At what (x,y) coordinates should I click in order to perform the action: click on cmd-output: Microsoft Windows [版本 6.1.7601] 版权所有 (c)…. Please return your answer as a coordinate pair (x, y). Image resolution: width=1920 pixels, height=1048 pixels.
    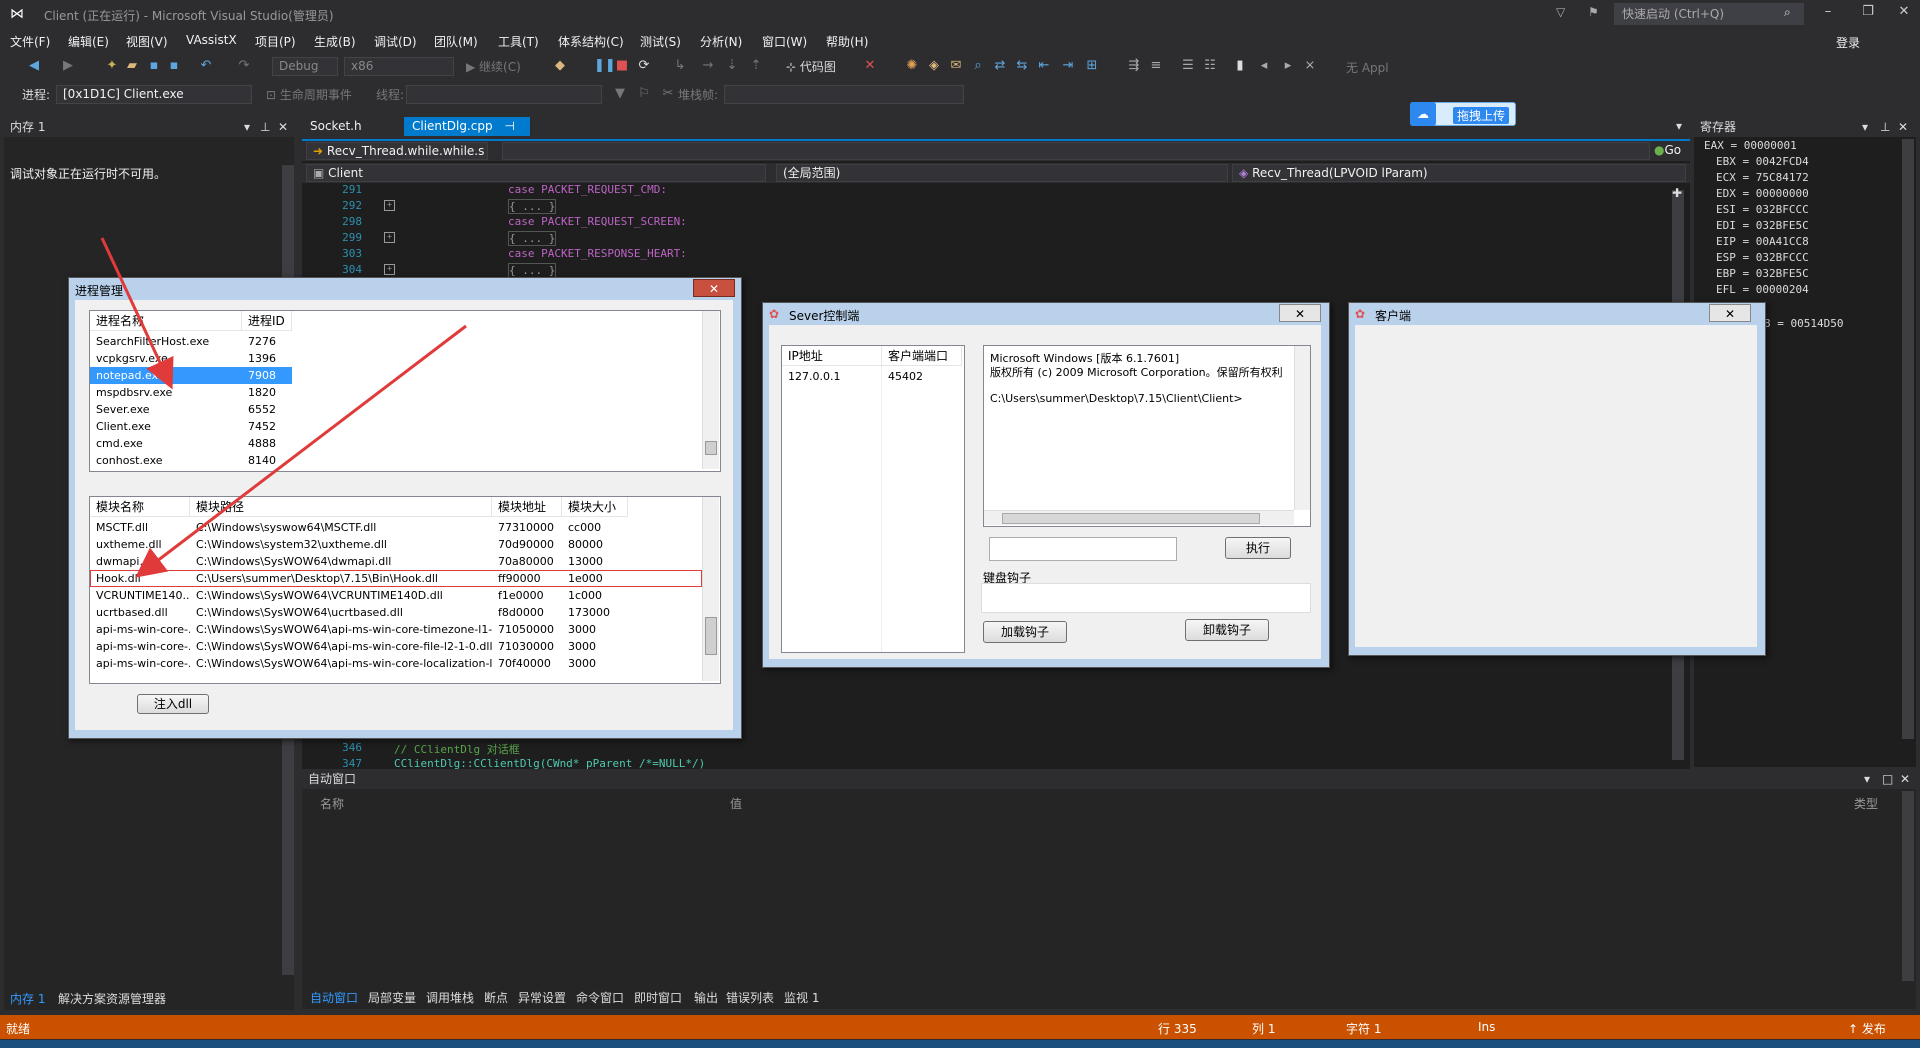
    Looking at the image, I should click on (1147, 436).